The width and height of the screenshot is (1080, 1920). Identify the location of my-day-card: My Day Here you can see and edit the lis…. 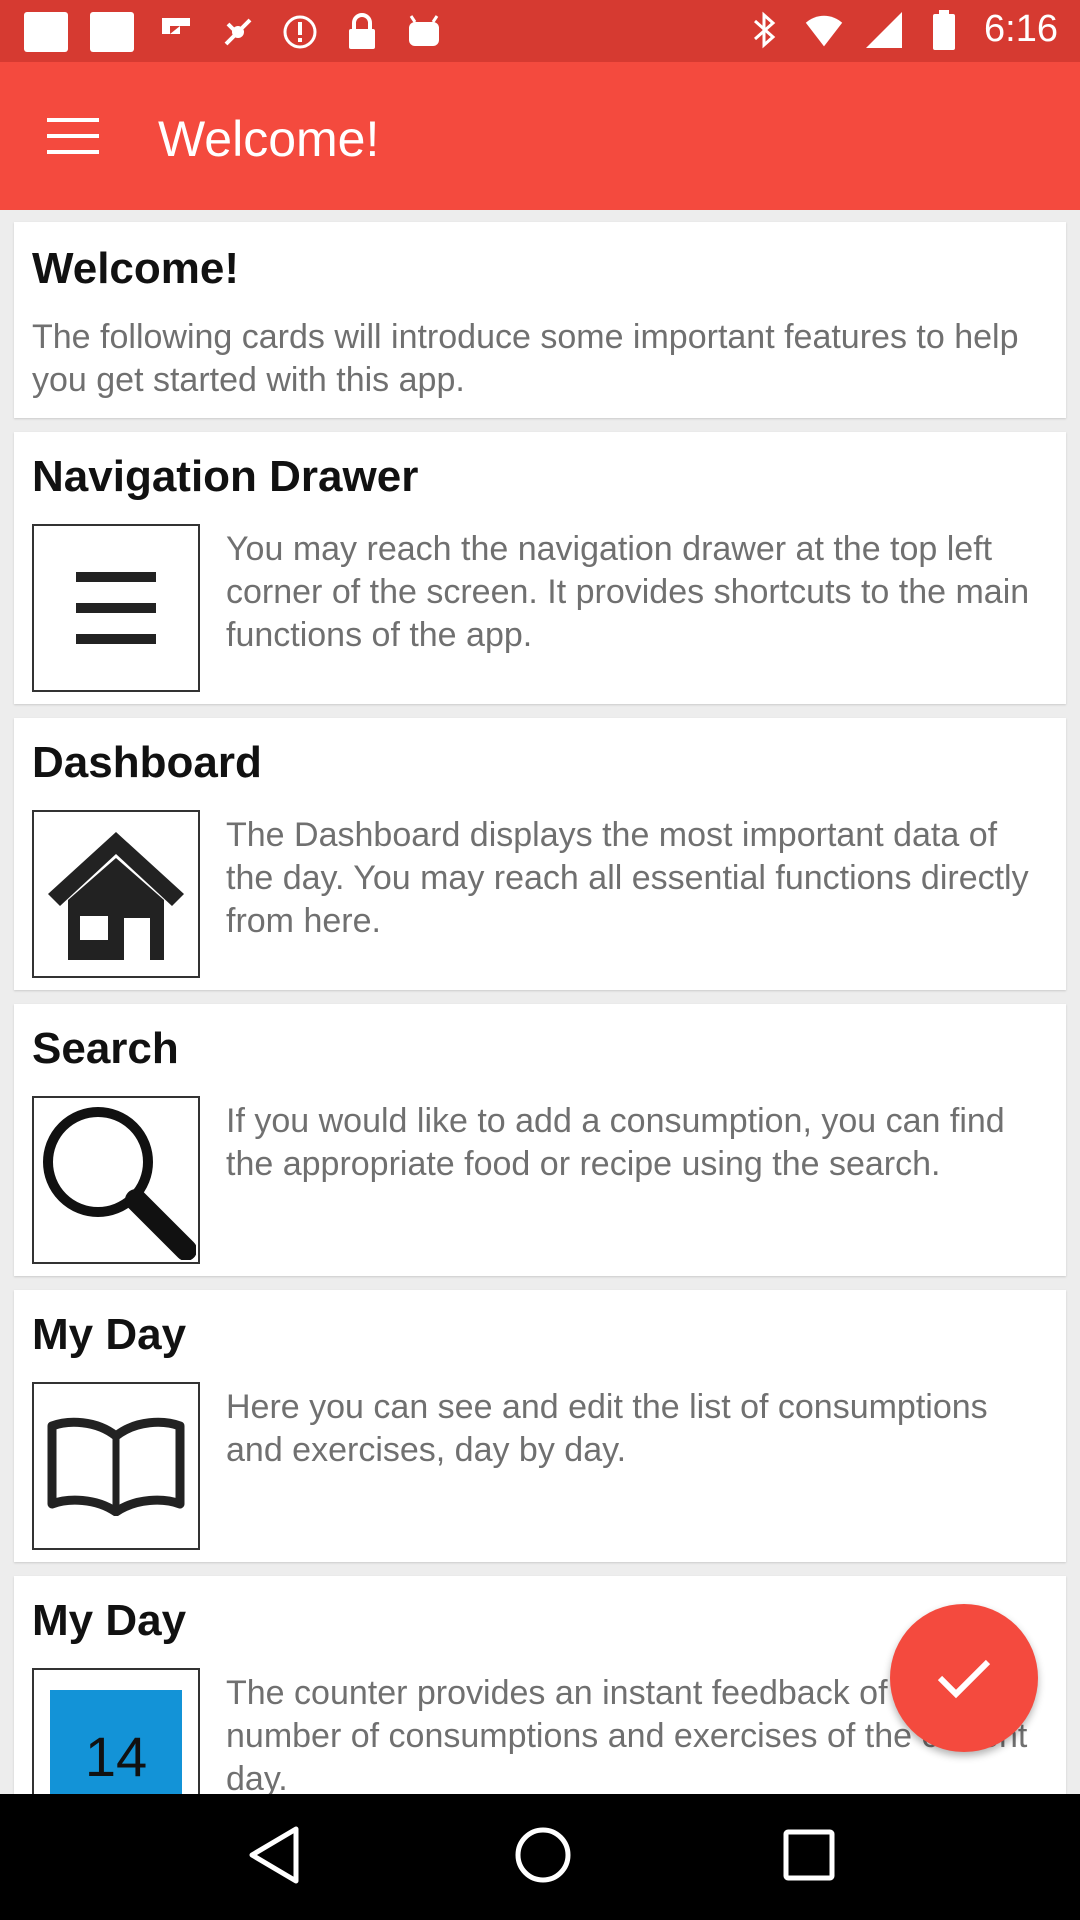
(540, 1426).